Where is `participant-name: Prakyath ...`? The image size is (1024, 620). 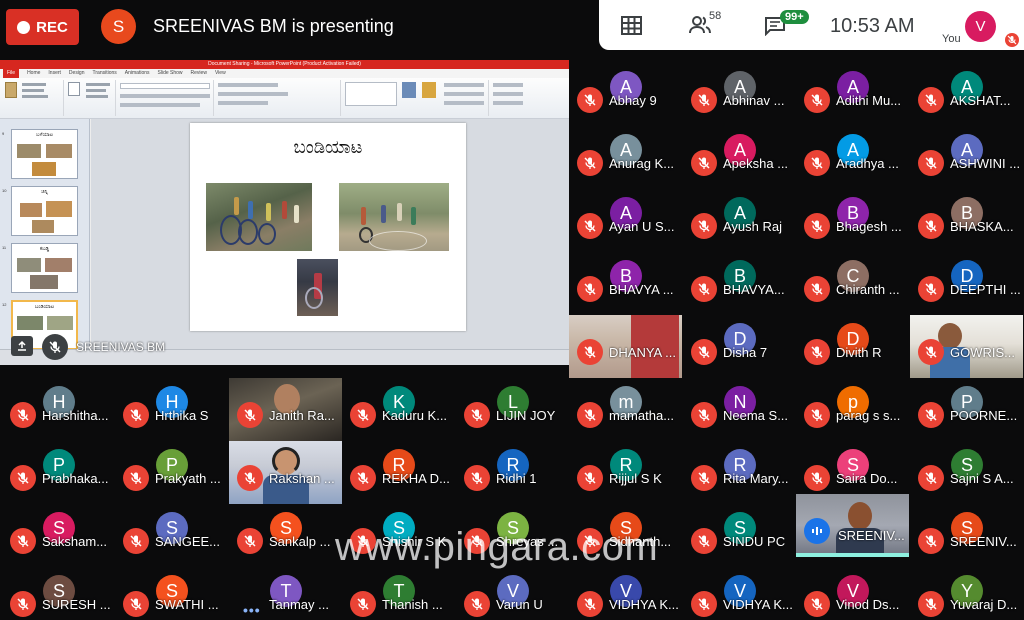
participant-name: Prakyath ... is located at coordinates (188, 478).